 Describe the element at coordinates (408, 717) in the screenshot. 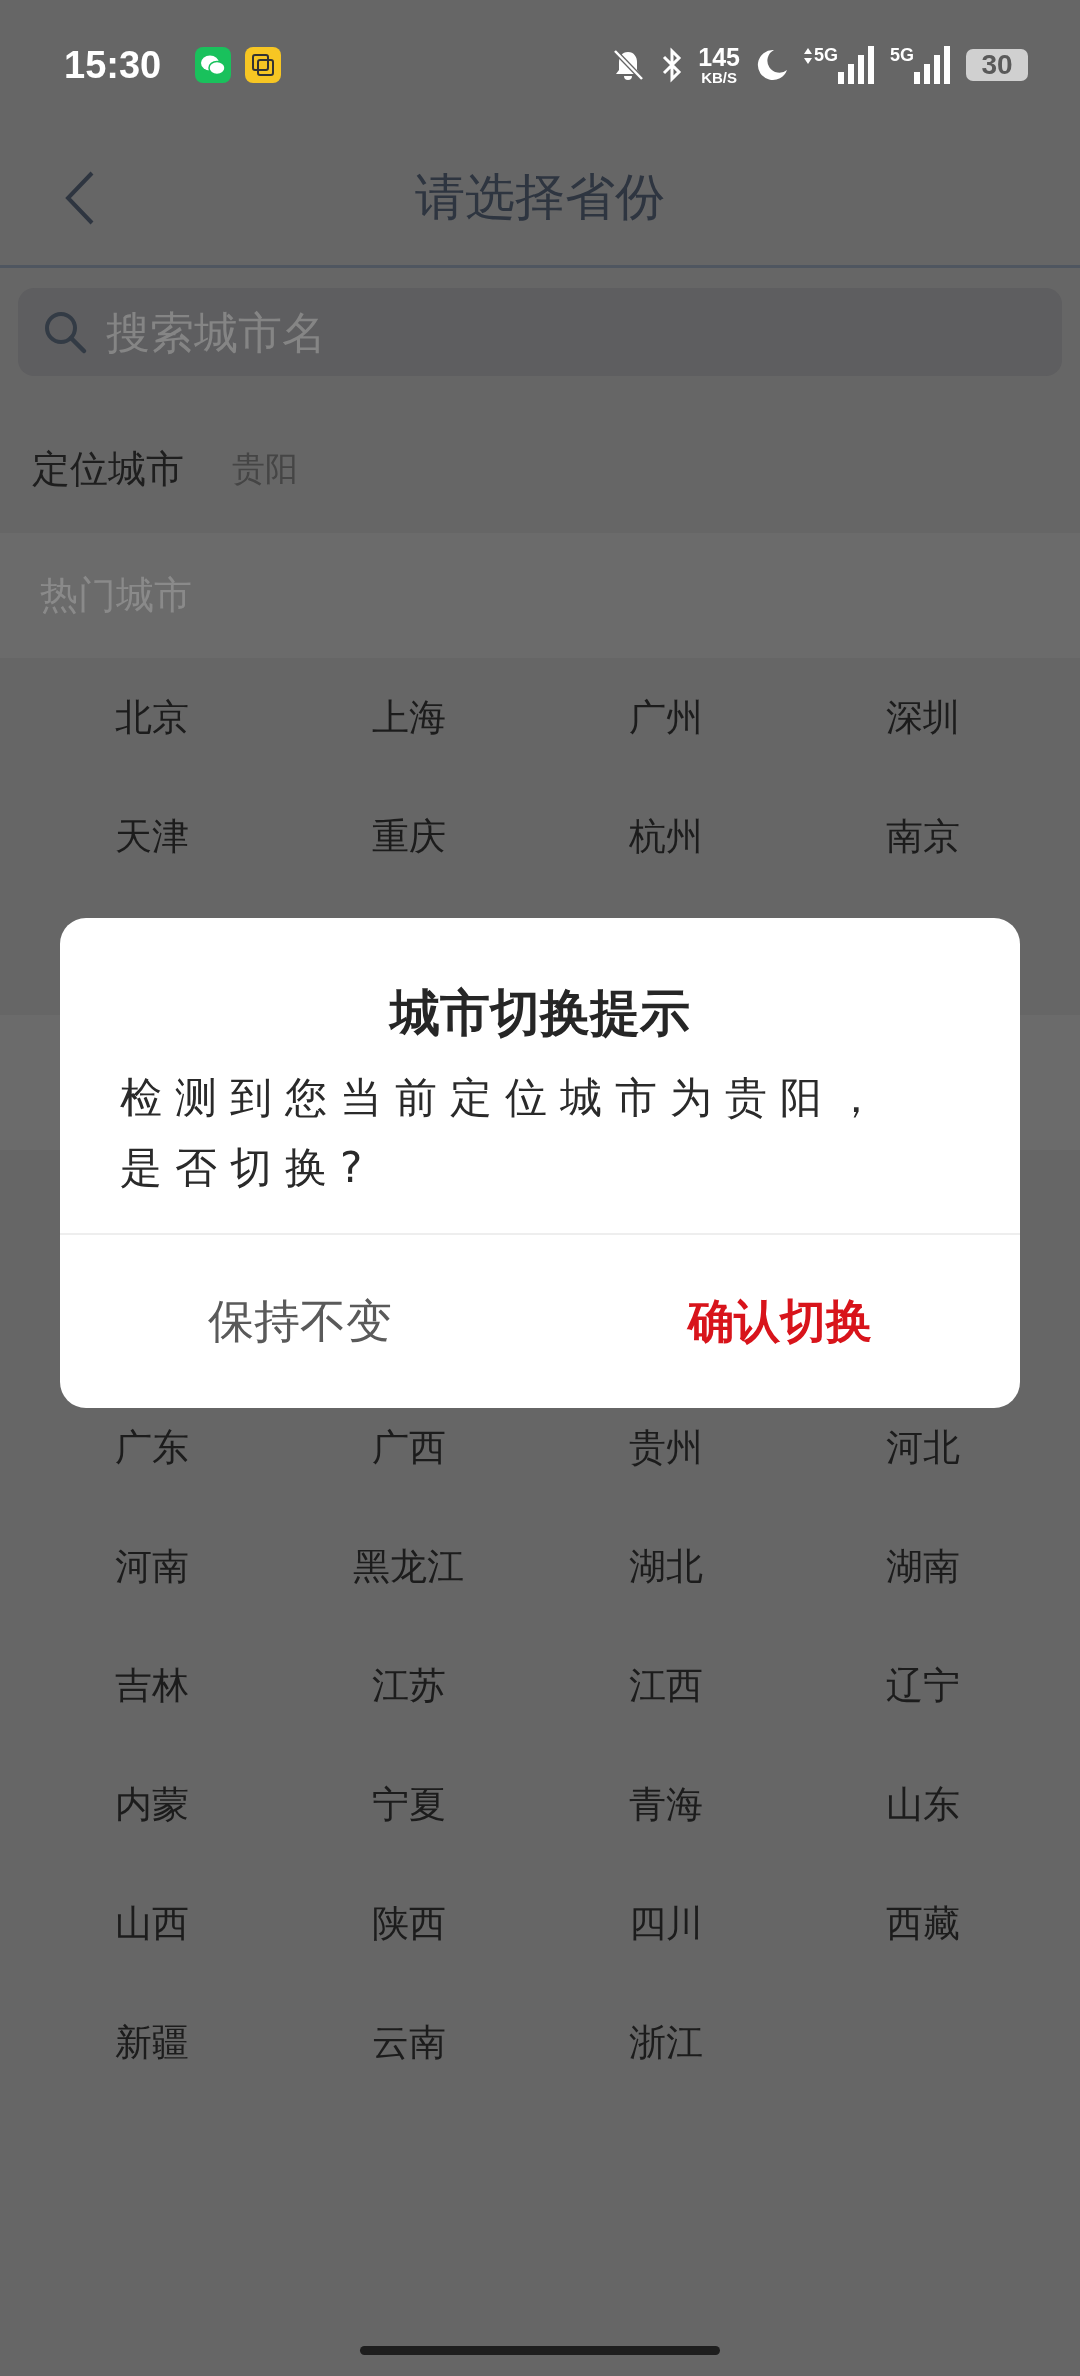

I see `city-item: 上海` at that location.